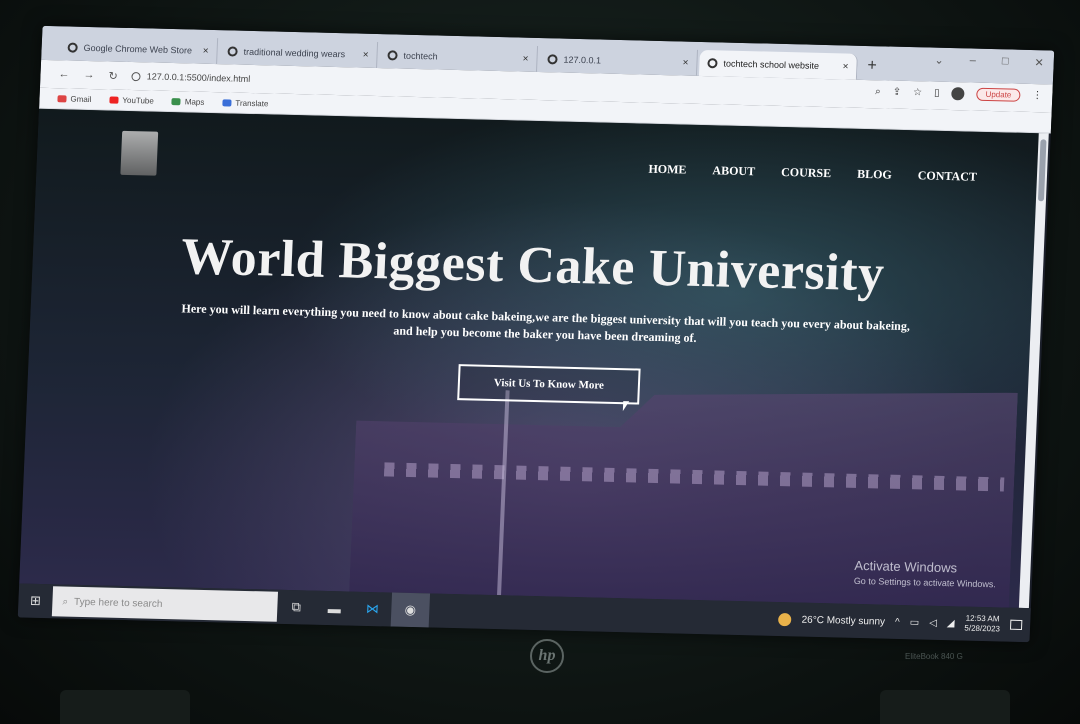  Describe the element at coordinates (113, 75) in the screenshot. I see `reload-icon: ↻` at that location.